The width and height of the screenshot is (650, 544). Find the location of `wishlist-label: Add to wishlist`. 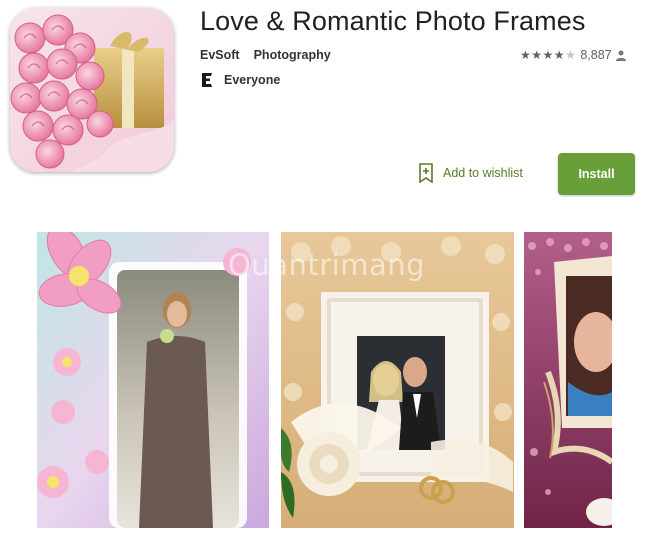

wishlist-label: Add to wishlist is located at coordinates (483, 173).